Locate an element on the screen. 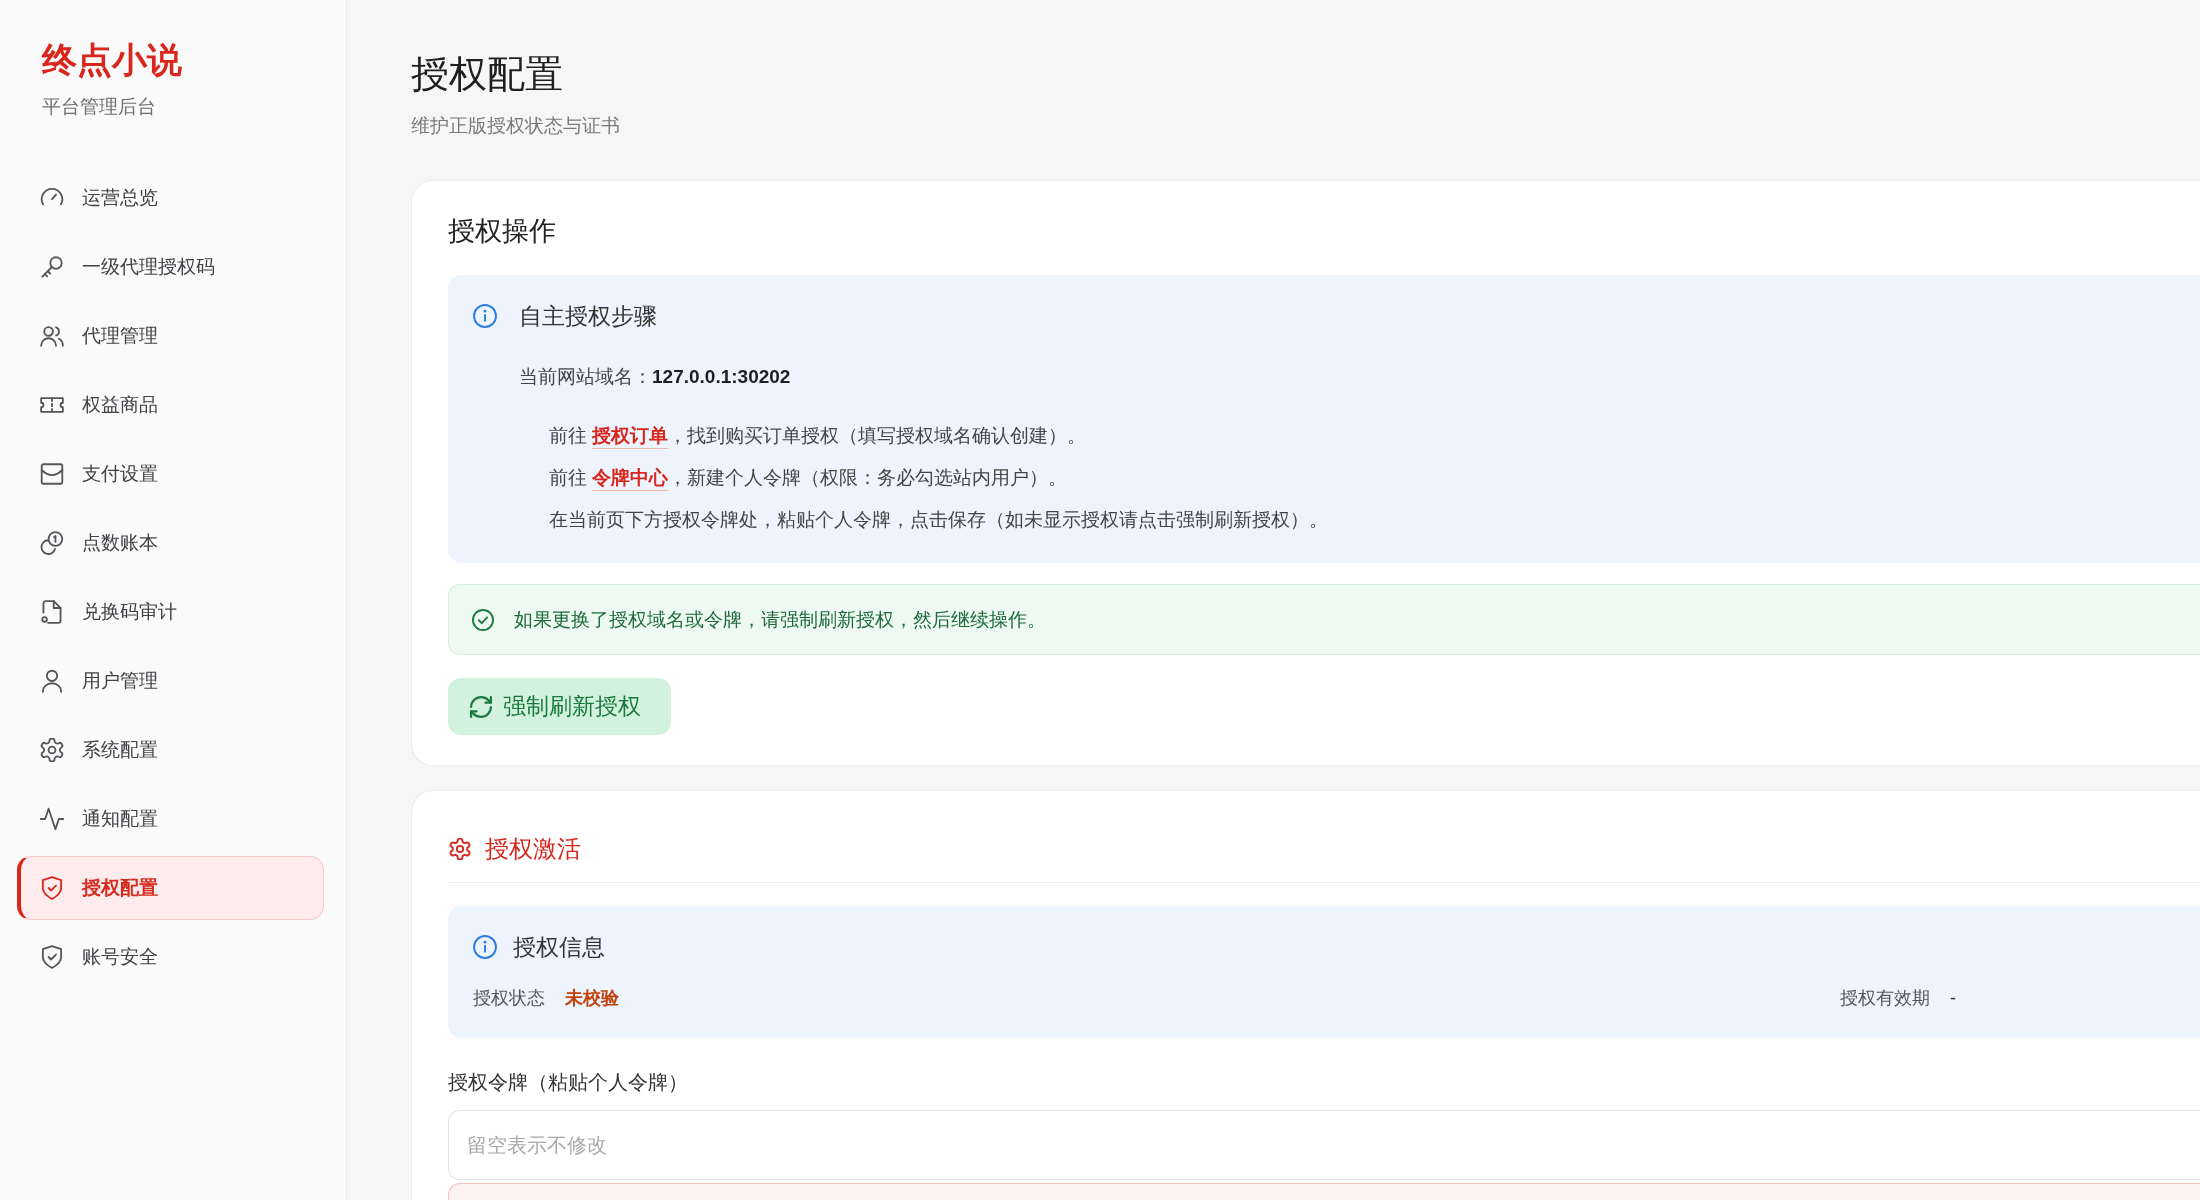  sidebar-item: 权益商品 is located at coordinates (170, 405).